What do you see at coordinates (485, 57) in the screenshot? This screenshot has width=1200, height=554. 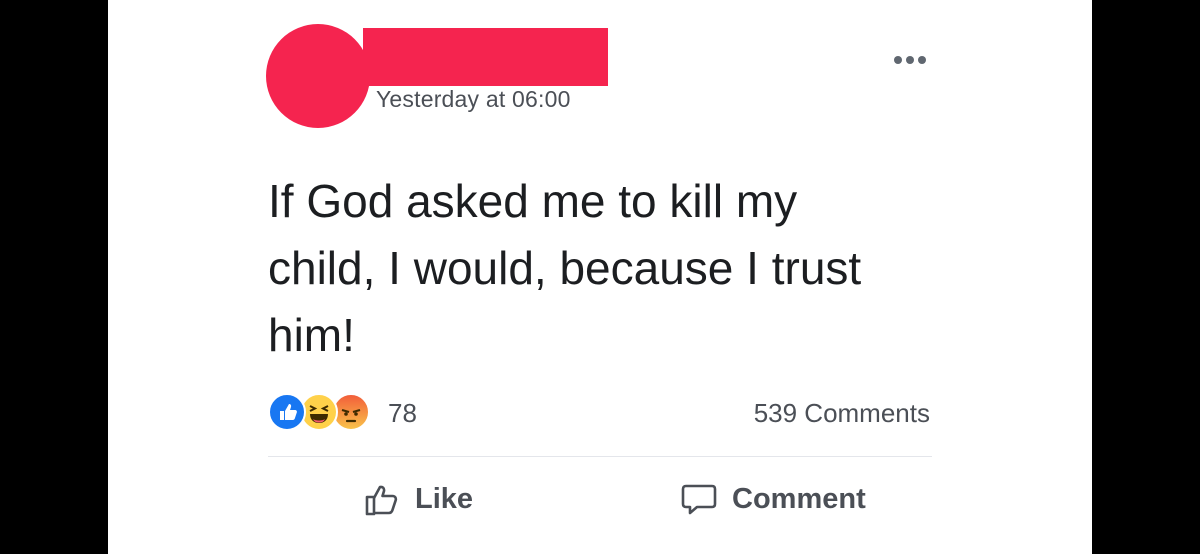 I see `author-name-redacted` at bounding box center [485, 57].